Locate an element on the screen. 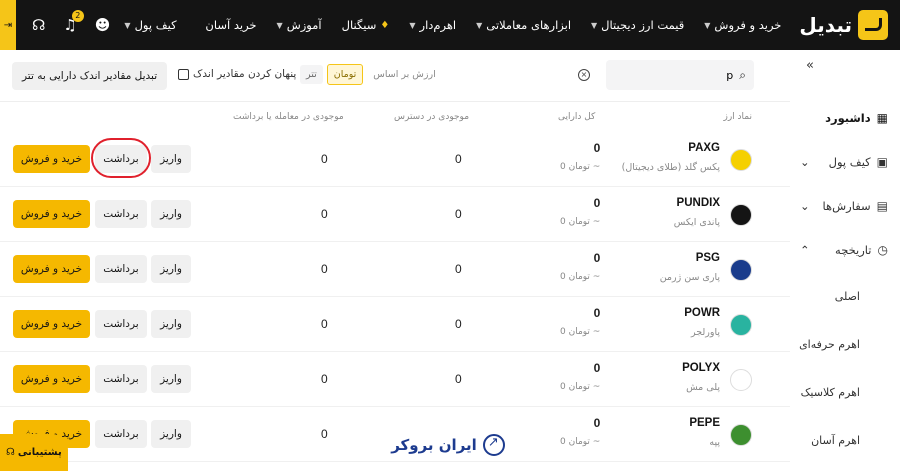  history-icon: ◷ is located at coordinates (882, 250).